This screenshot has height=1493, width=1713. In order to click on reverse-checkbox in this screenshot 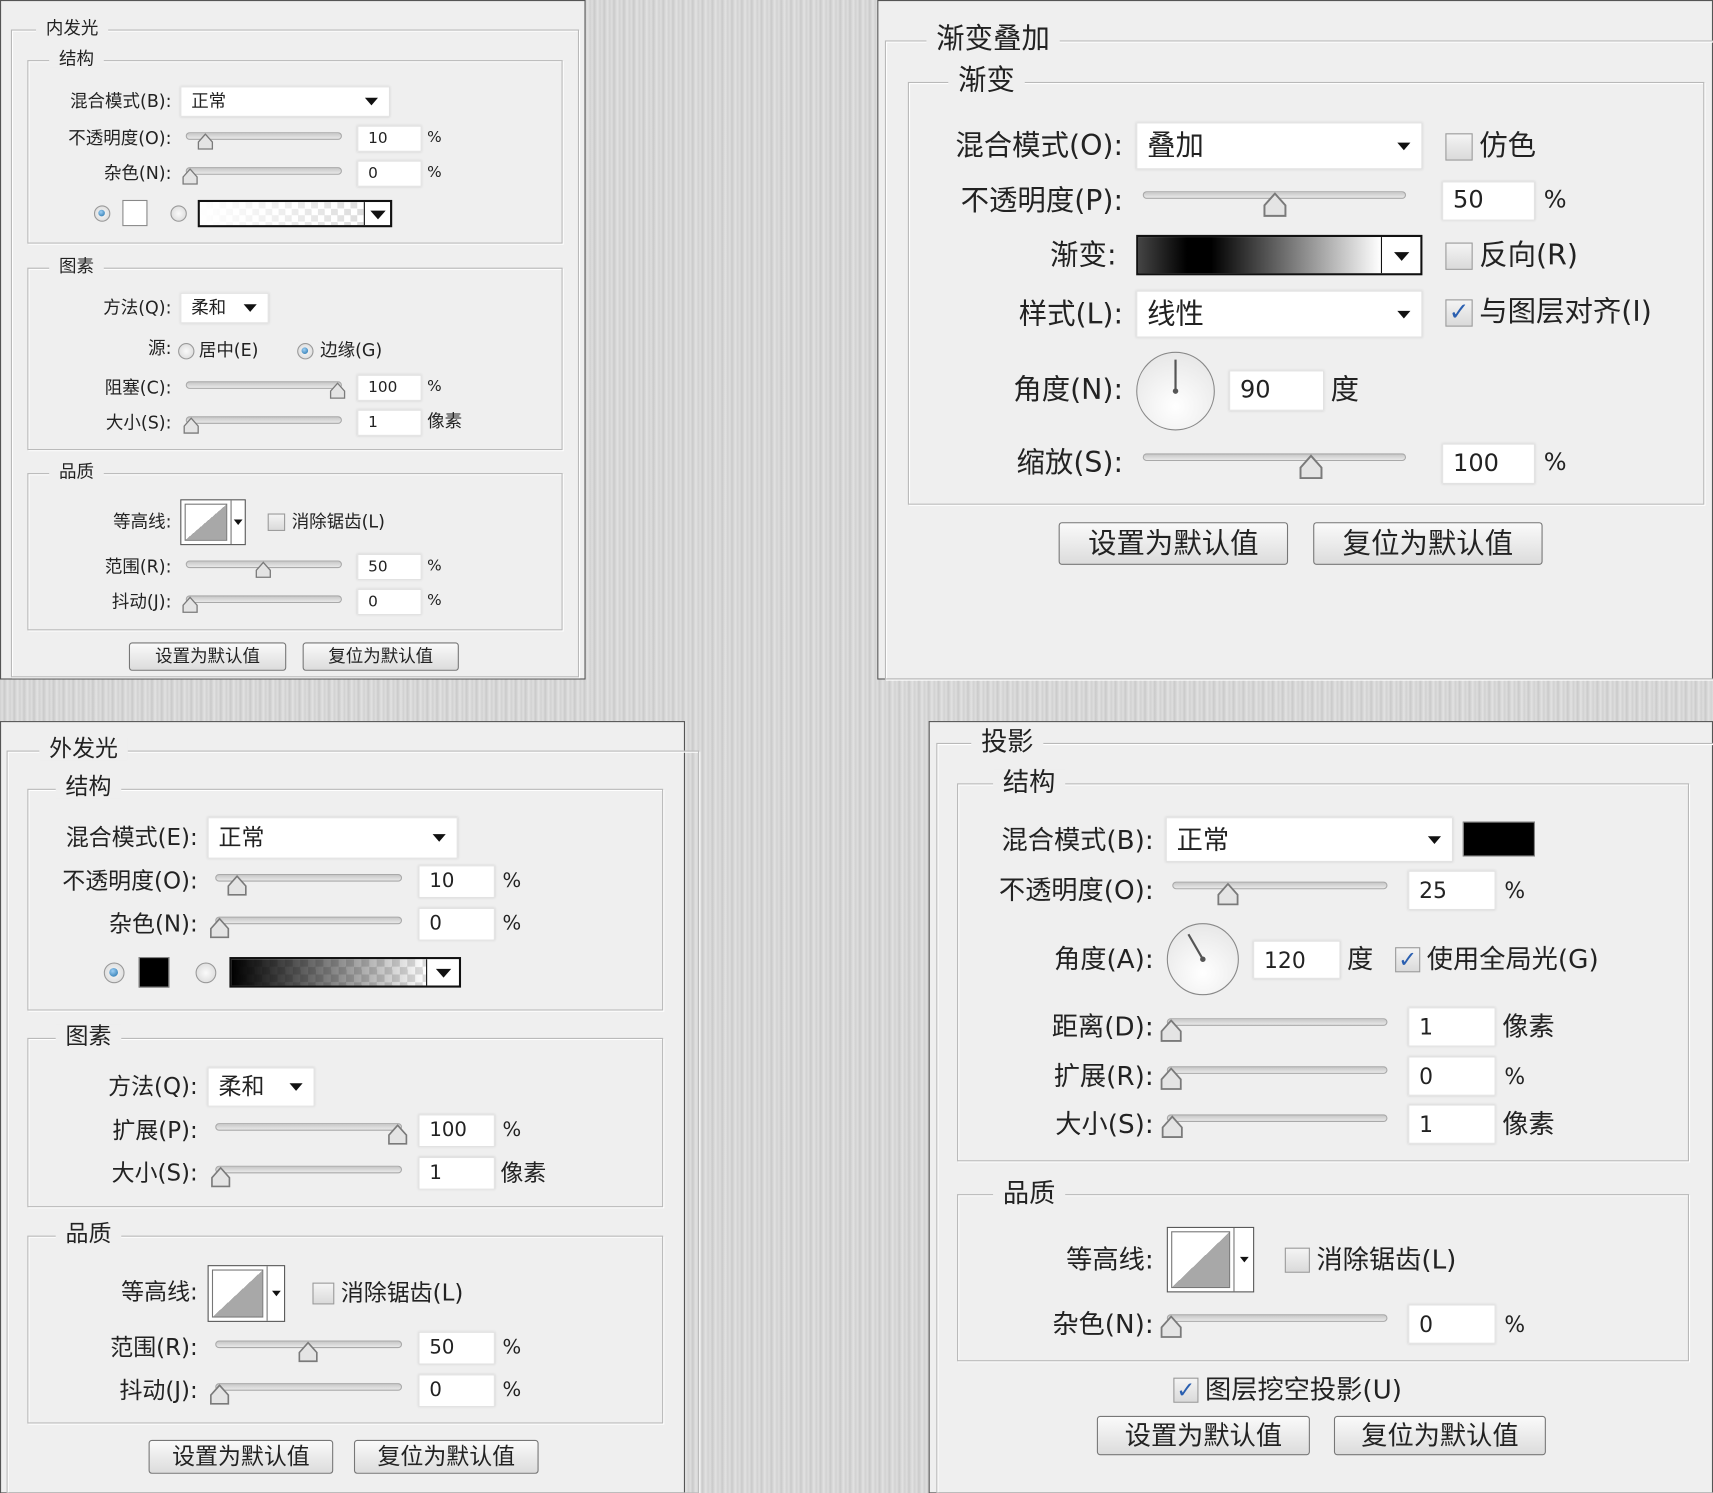, I will do `click(1459, 255)`.